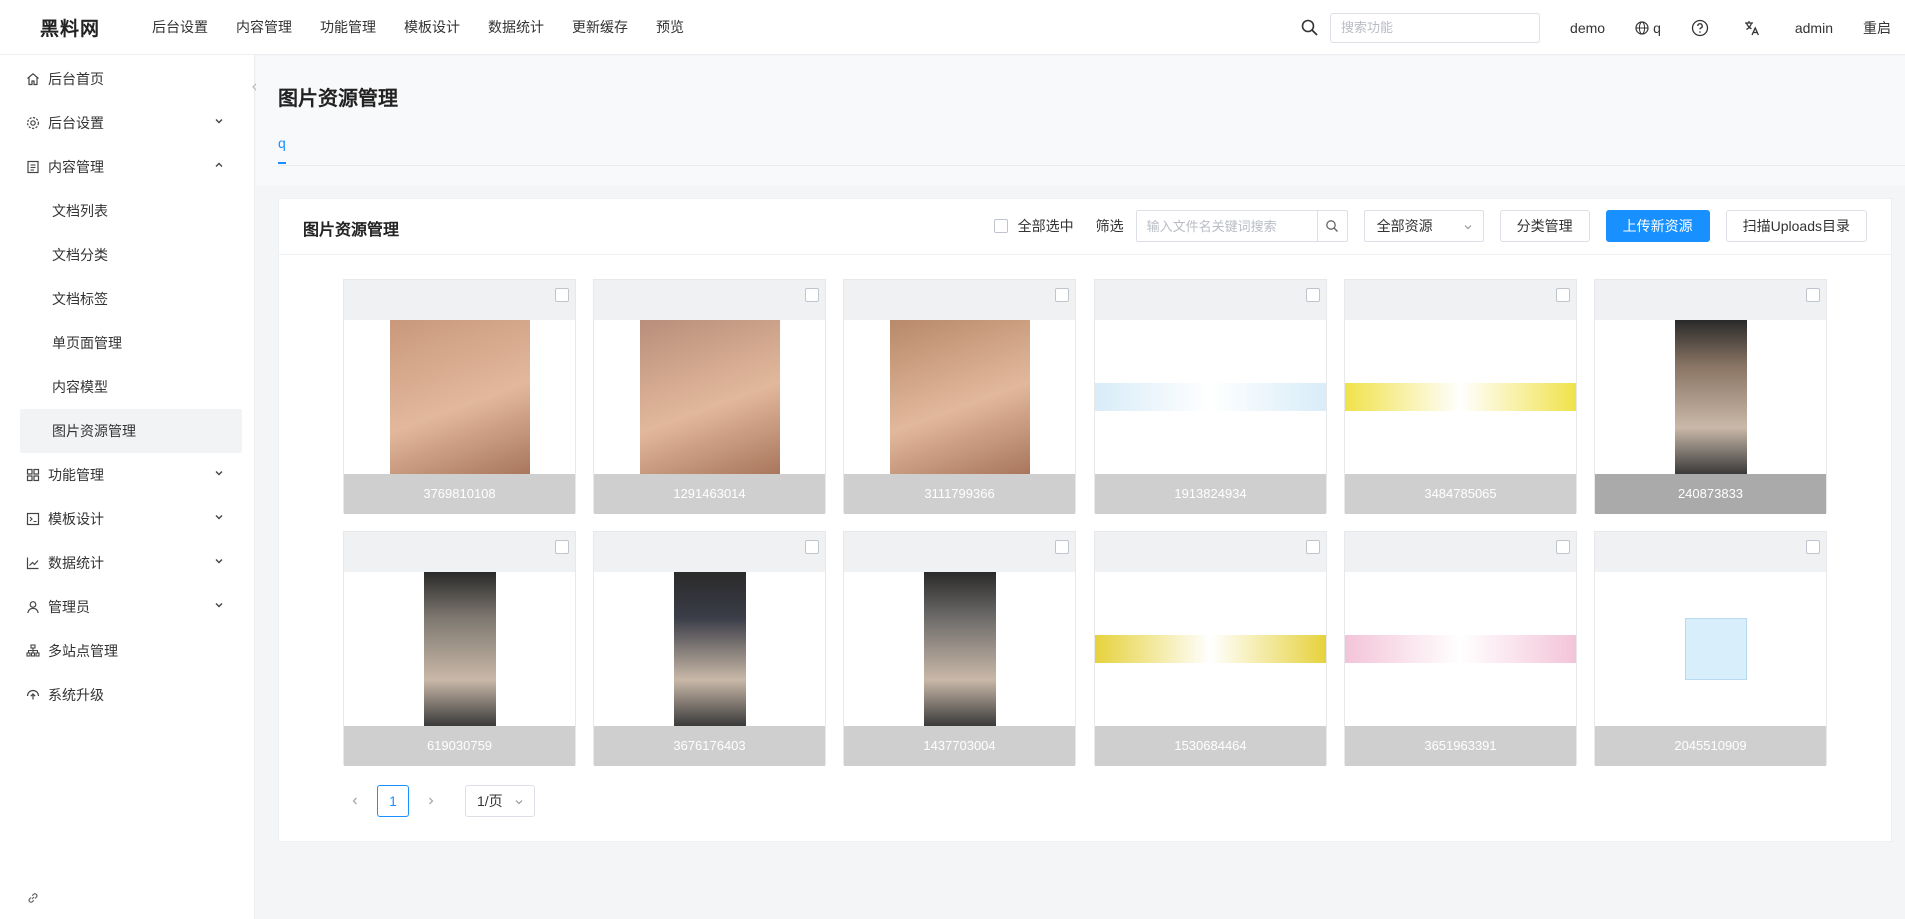  I want to click on image-tile: 3676176403, so click(709, 648).